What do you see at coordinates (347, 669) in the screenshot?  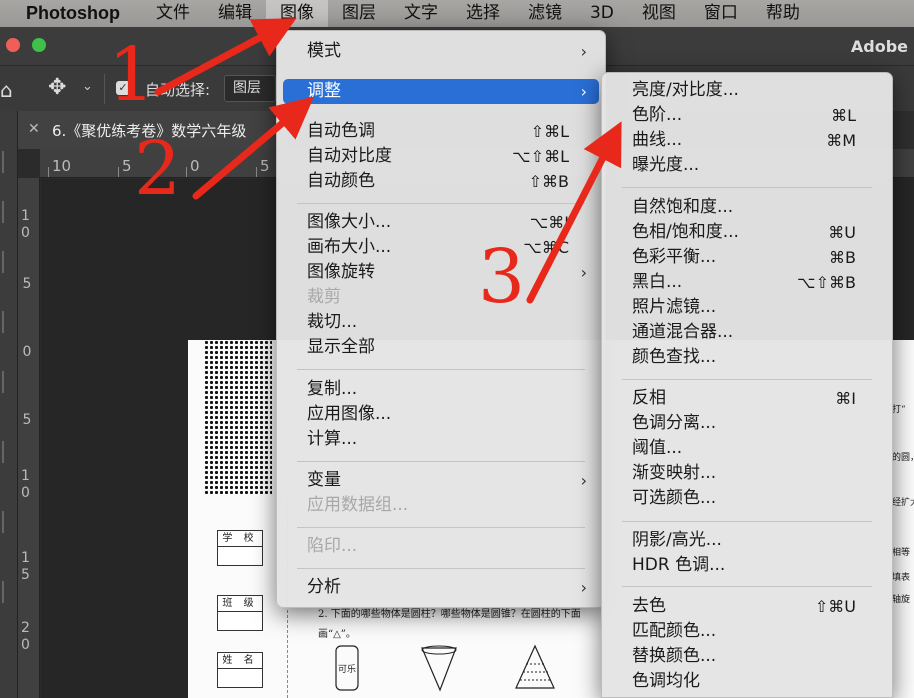 I see `can-label: 可乐` at bounding box center [347, 669].